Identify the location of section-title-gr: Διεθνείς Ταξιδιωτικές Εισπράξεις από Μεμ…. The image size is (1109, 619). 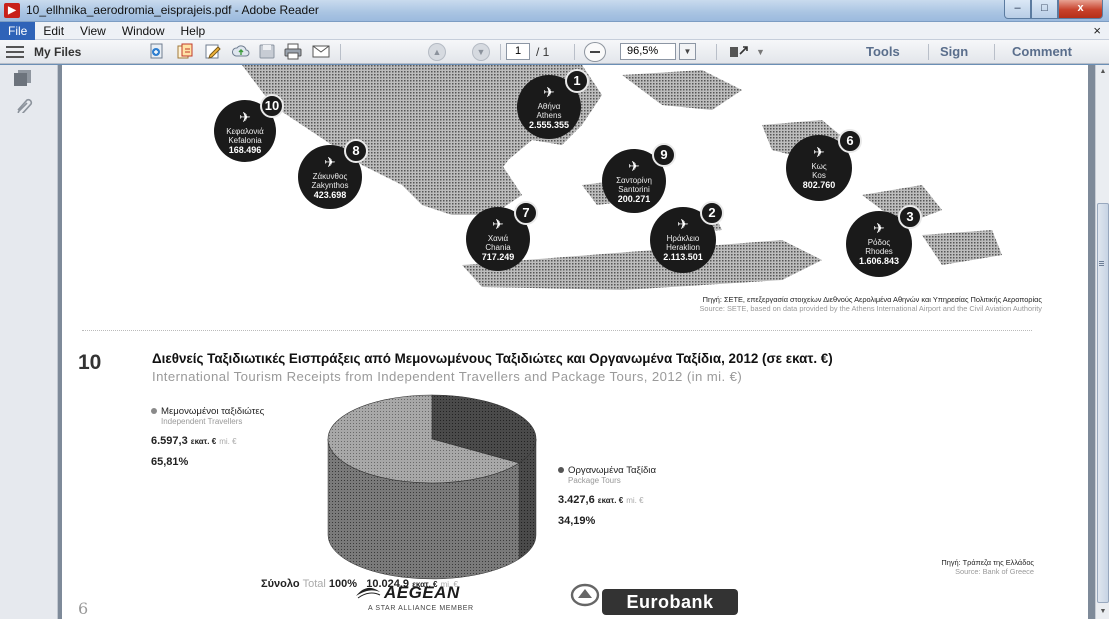
(492, 358).